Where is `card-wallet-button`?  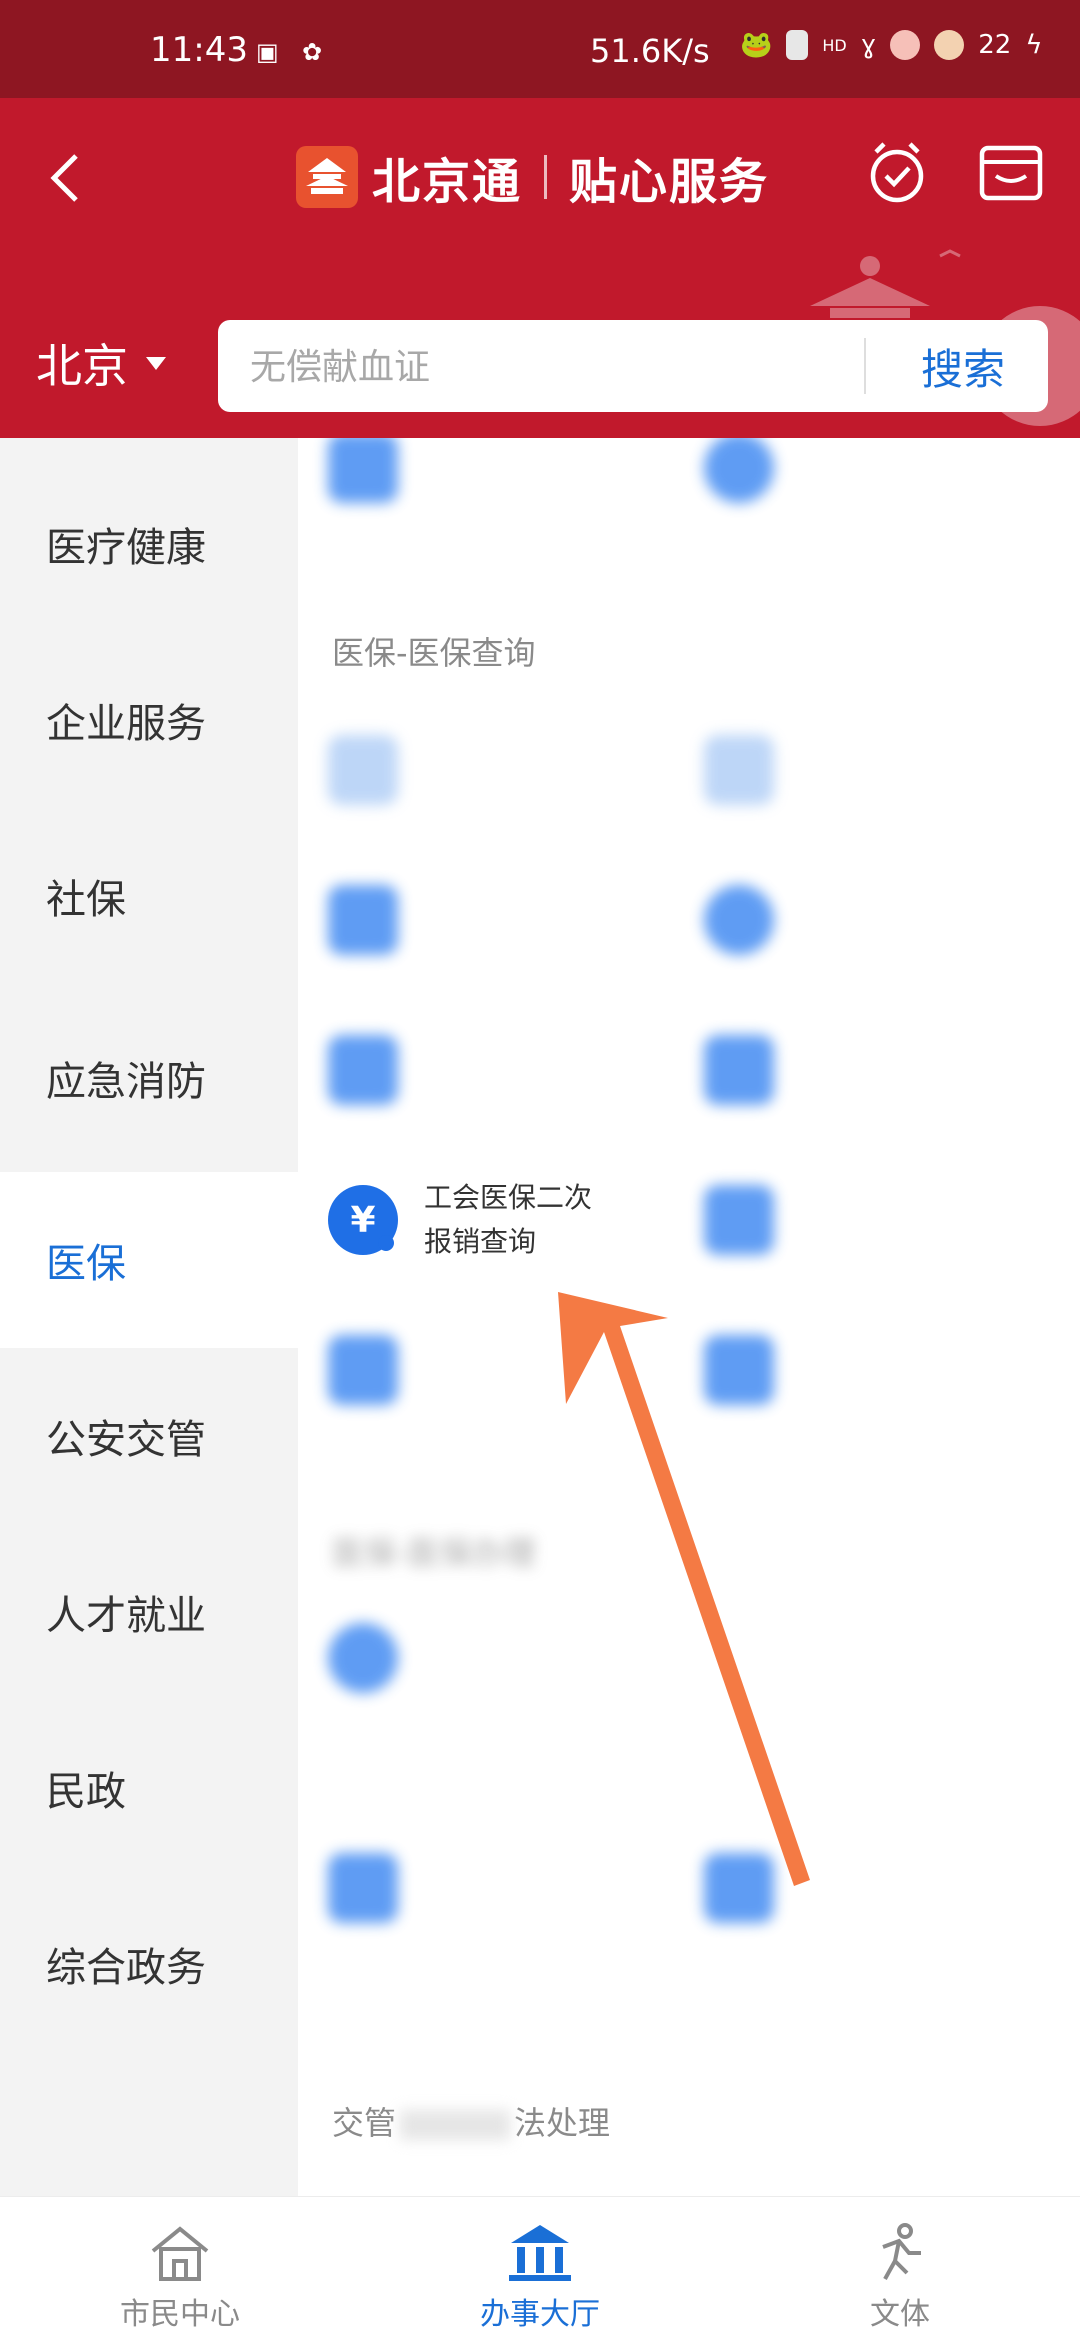
card-wallet-button is located at coordinates (1011, 173).